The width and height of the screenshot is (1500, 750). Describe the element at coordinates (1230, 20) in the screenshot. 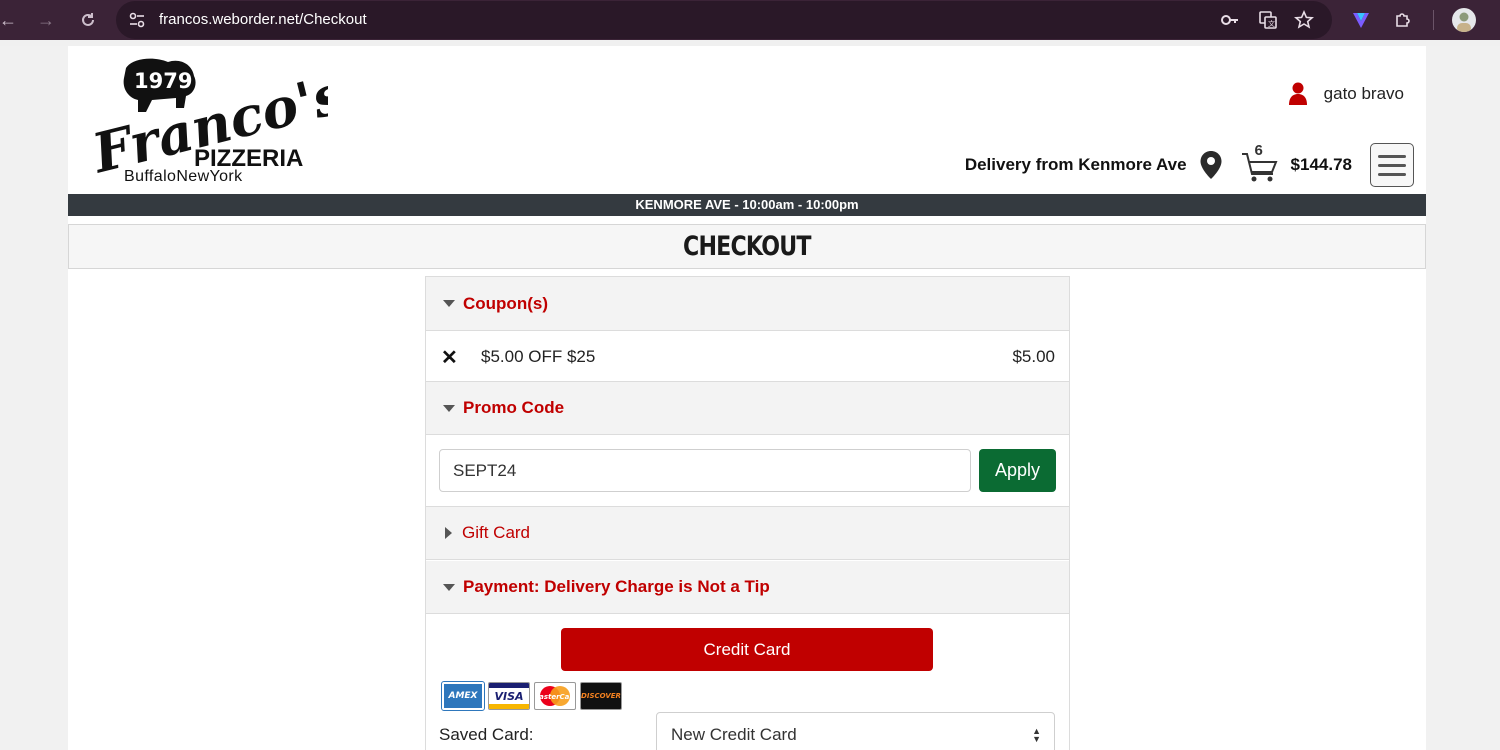

I see `password-key-icon` at that location.